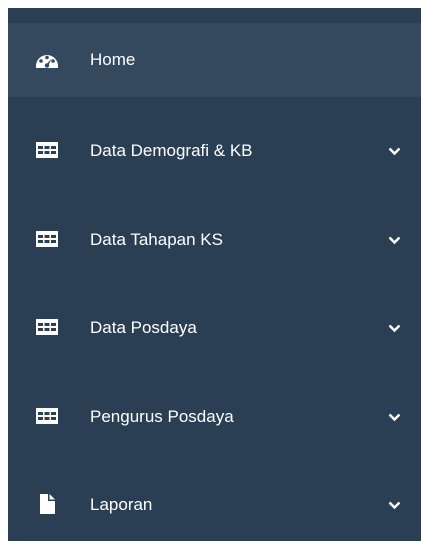  What do you see at coordinates (121, 504) in the screenshot?
I see `sidebar-item-label: Laporan` at bounding box center [121, 504].